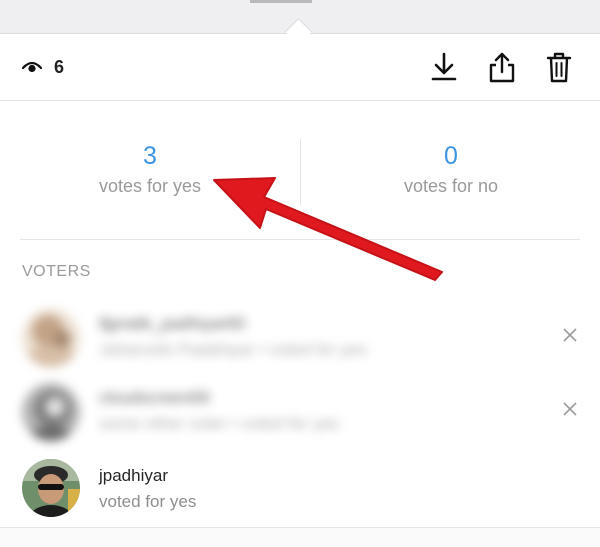 This screenshot has height=547, width=600. Describe the element at coordinates (172, 323) in the screenshot. I see `voter-username: lljpratik_padhiyar60` at that location.